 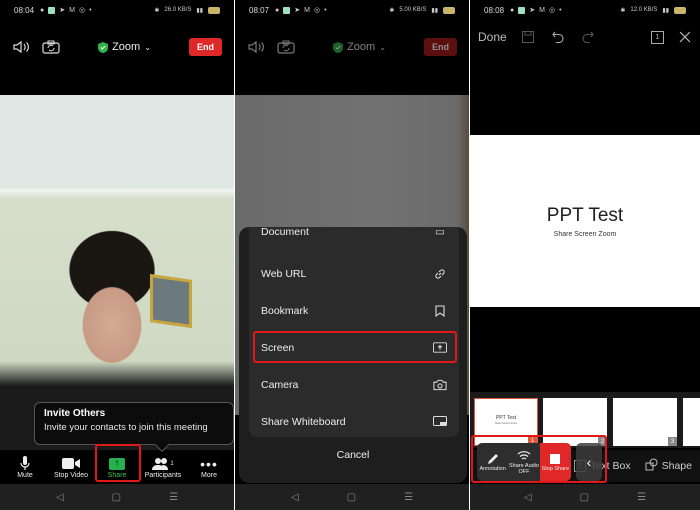 I want to click on share-option-camera: Camera, so click(x=354, y=384).